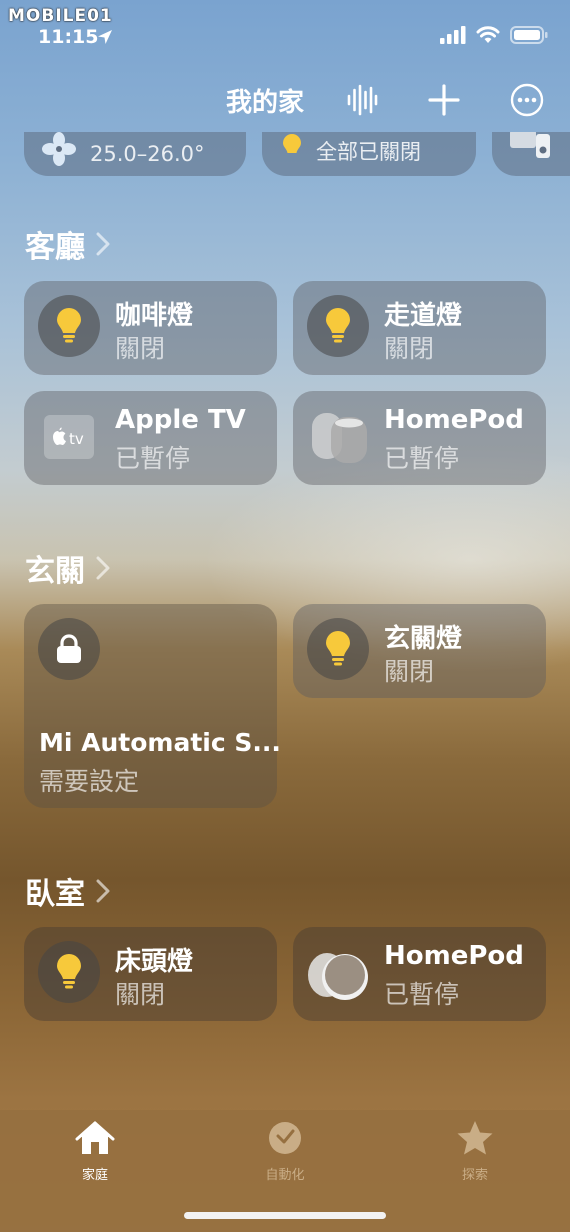 Image resolution: width=570 pixels, height=1232 pixels. I want to click on accessory-name: 走道燈, so click(423, 316).